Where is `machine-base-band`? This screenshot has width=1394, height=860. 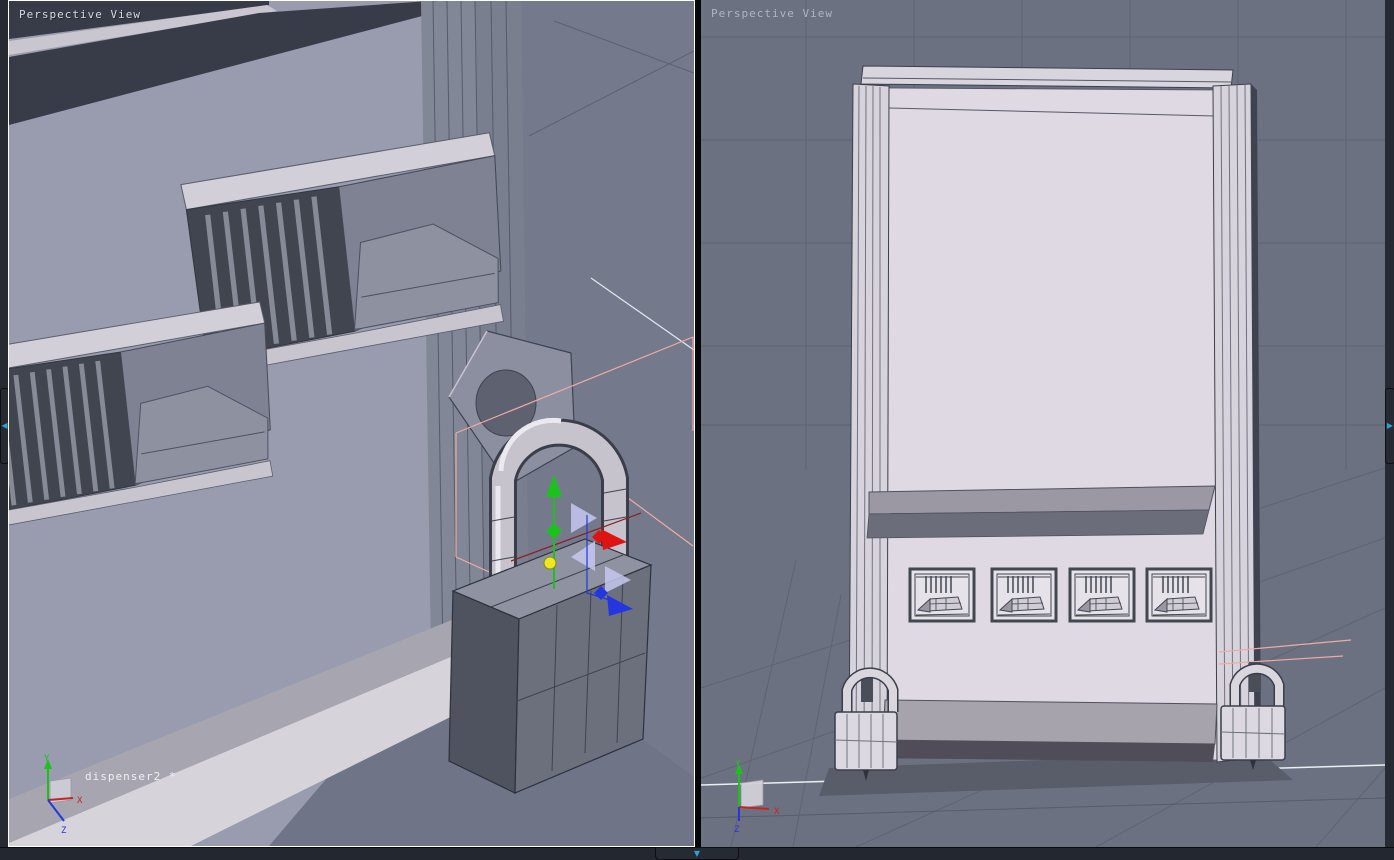 machine-base-band is located at coordinates (1050, 722).